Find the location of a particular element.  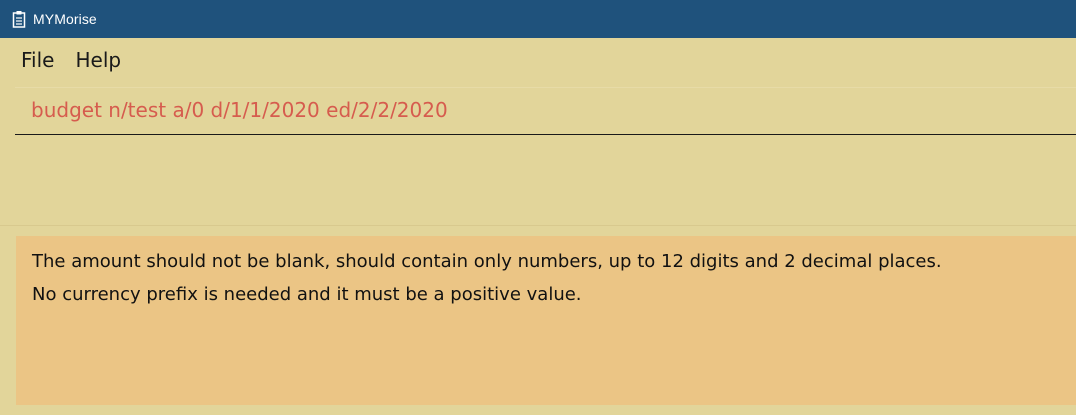

divider is located at coordinates (538, 225).